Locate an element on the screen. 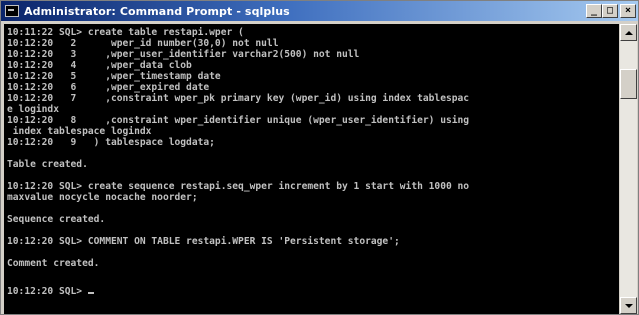 This screenshot has height=315, width=639. sql-prompt: 10:12:20 SQL> is located at coordinates (47, 291).